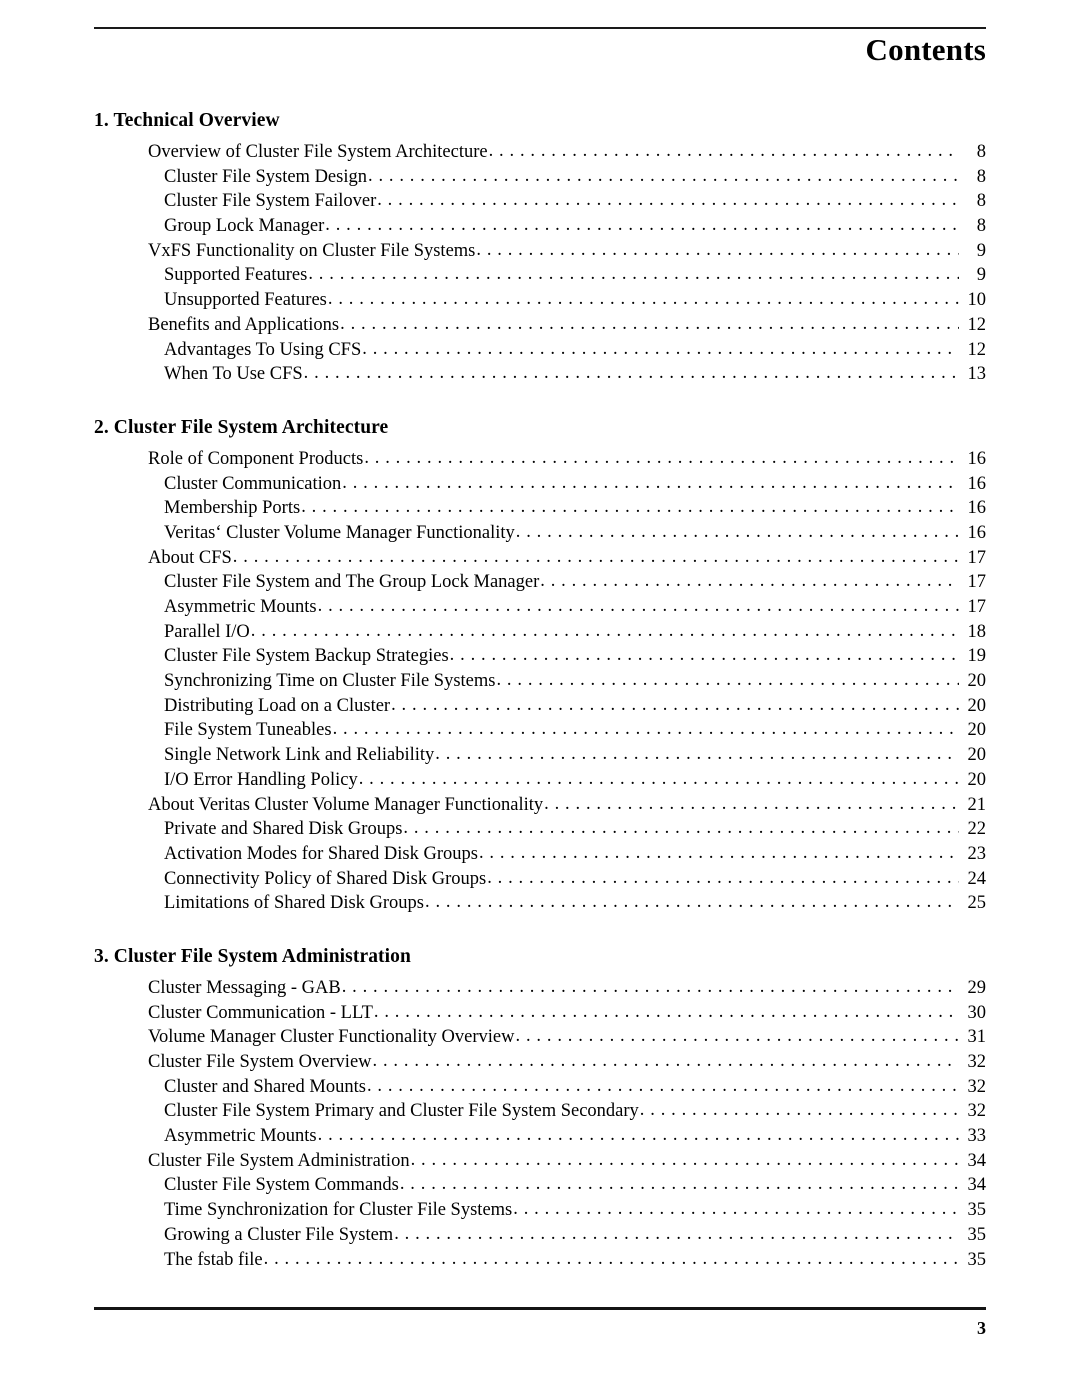 This screenshot has width=1080, height=1397. What do you see at coordinates (294, 903) in the screenshot?
I see `toc-entry-label: Limitations of Shared Disk Groups` at bounding box center [294, 903].